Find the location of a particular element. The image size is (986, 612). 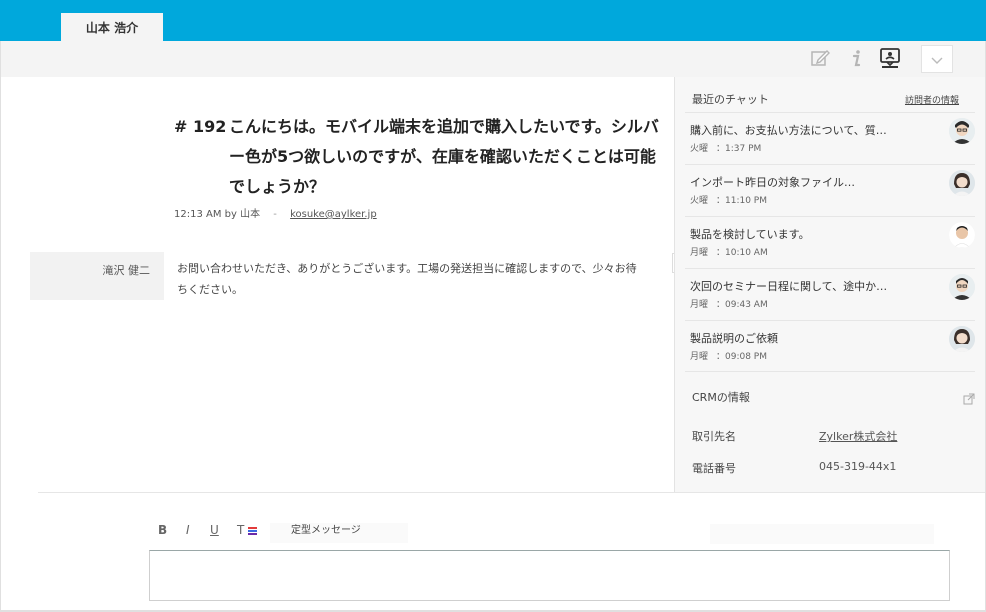

visitor-email-link: kosuke@aylker.jp is located at coordinates (333, 214).